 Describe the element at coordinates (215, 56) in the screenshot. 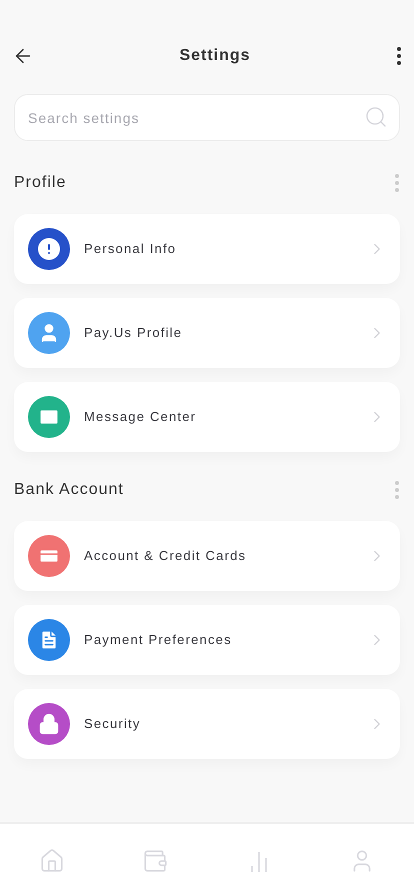

I see `page-title: Settings` at that location.